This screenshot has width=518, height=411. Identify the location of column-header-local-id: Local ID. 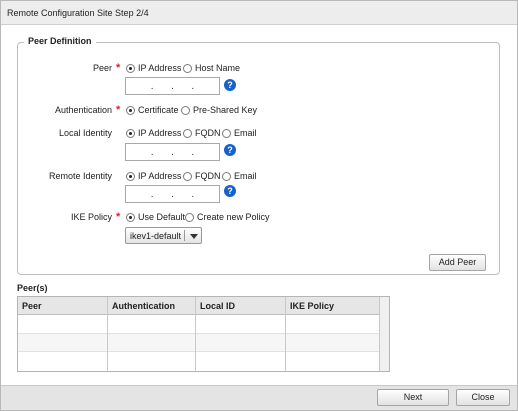
(217, 306).